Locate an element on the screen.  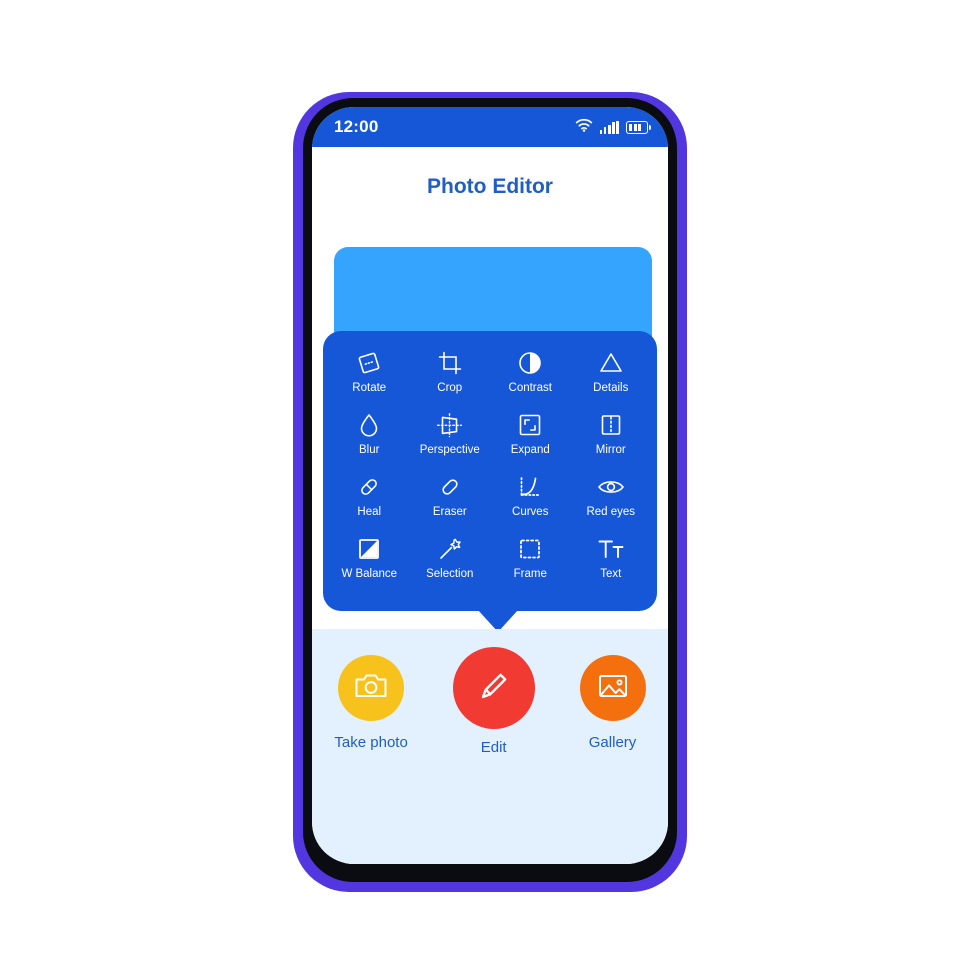
tool-label: Curves is located at coordinates (530, 512).